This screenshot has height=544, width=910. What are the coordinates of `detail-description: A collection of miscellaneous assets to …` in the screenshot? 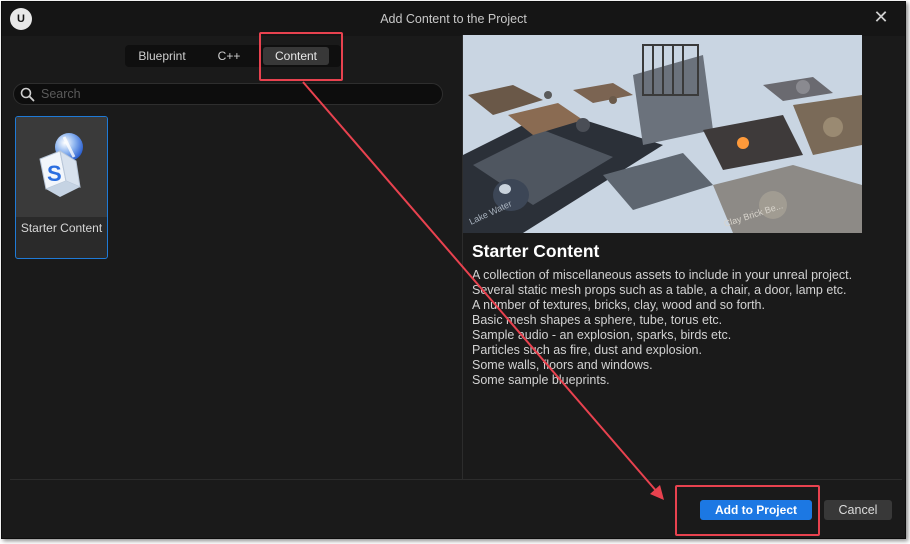 It's located at (682, 328).